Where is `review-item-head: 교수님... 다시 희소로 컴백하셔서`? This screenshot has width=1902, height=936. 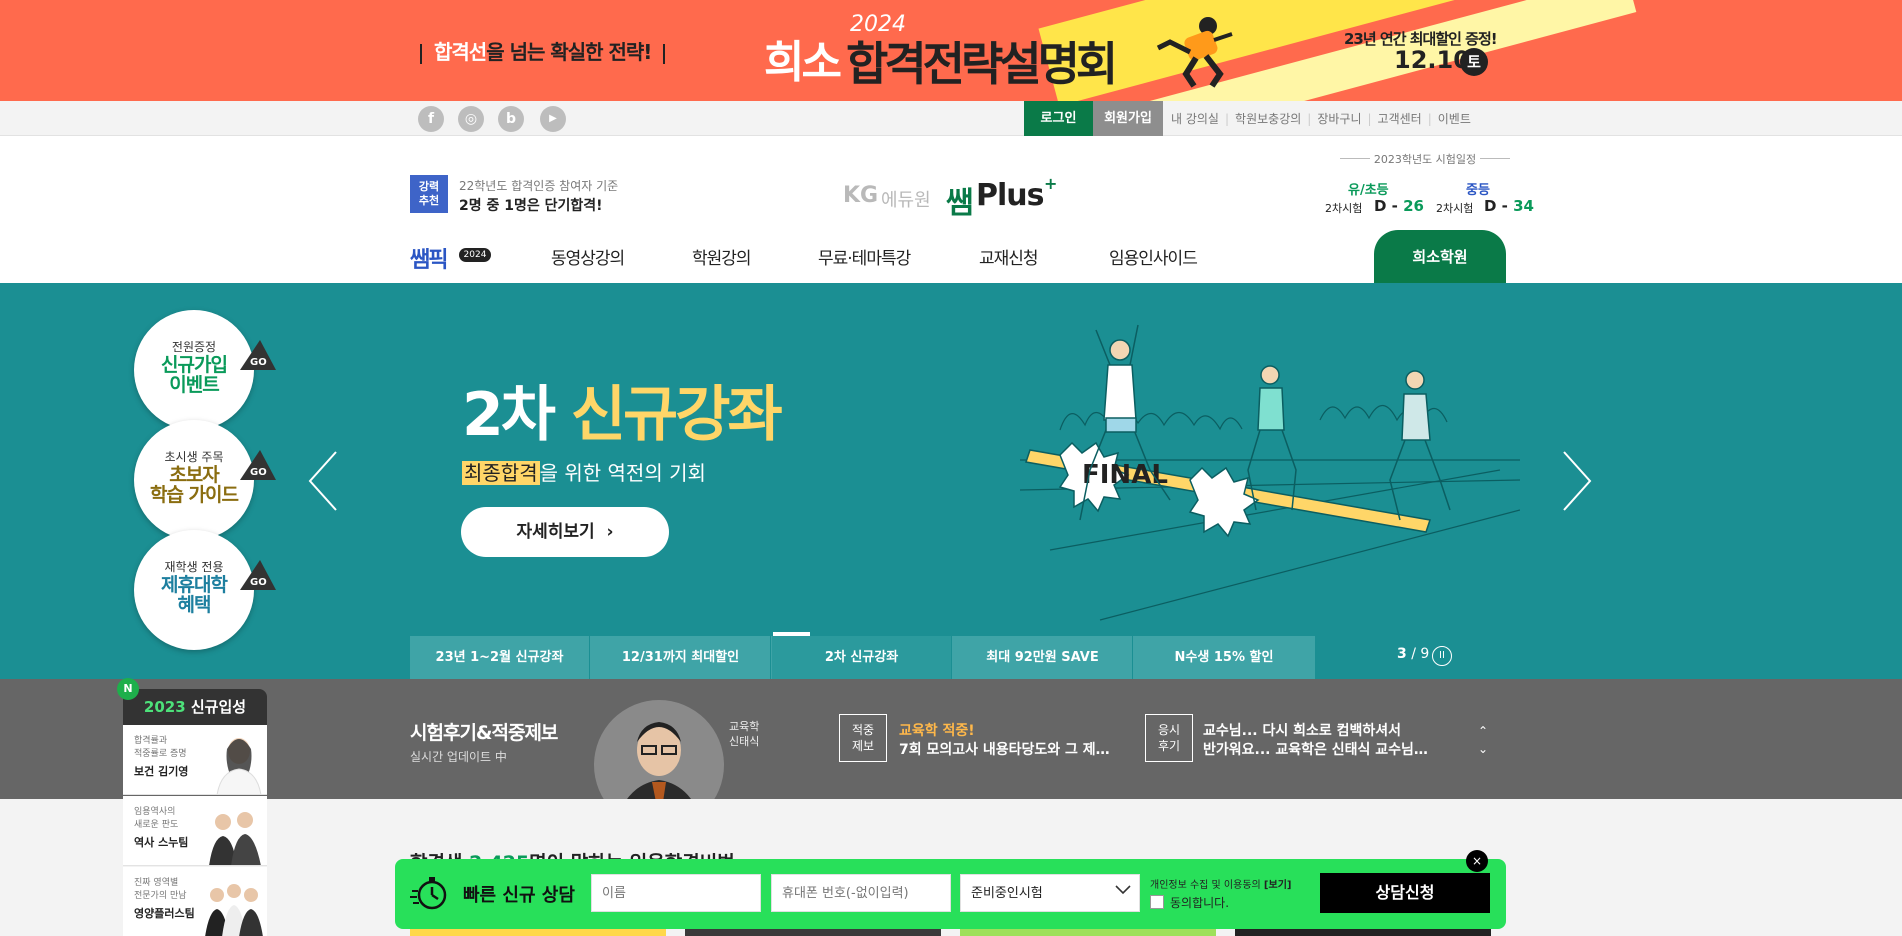
review-item-head: 교수님... 다시 희소로 컴백하셔서 is located at coordinates (1302, 730).